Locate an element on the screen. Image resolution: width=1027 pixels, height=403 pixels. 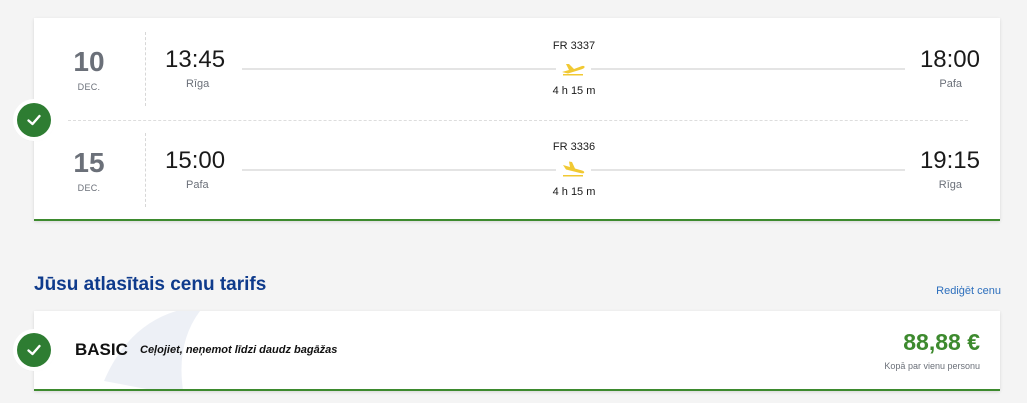
arrival-city: Pafa is located at coordinates (950, 84).